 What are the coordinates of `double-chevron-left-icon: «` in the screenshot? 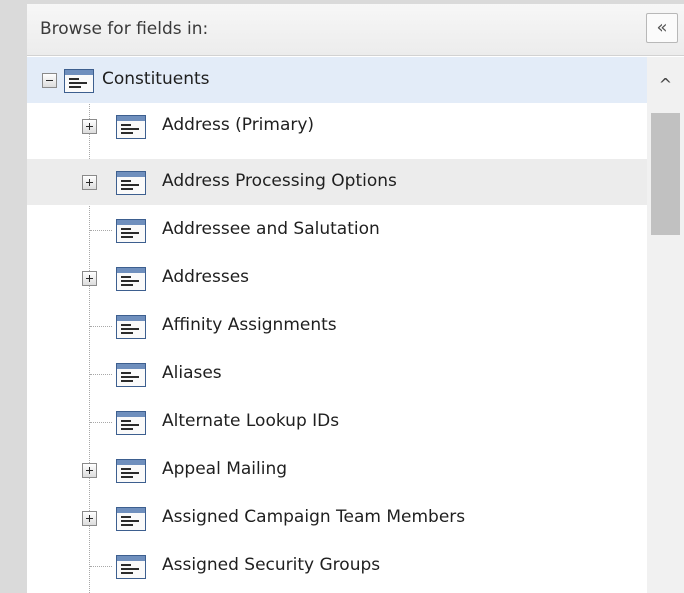 It's located at (662, 27).